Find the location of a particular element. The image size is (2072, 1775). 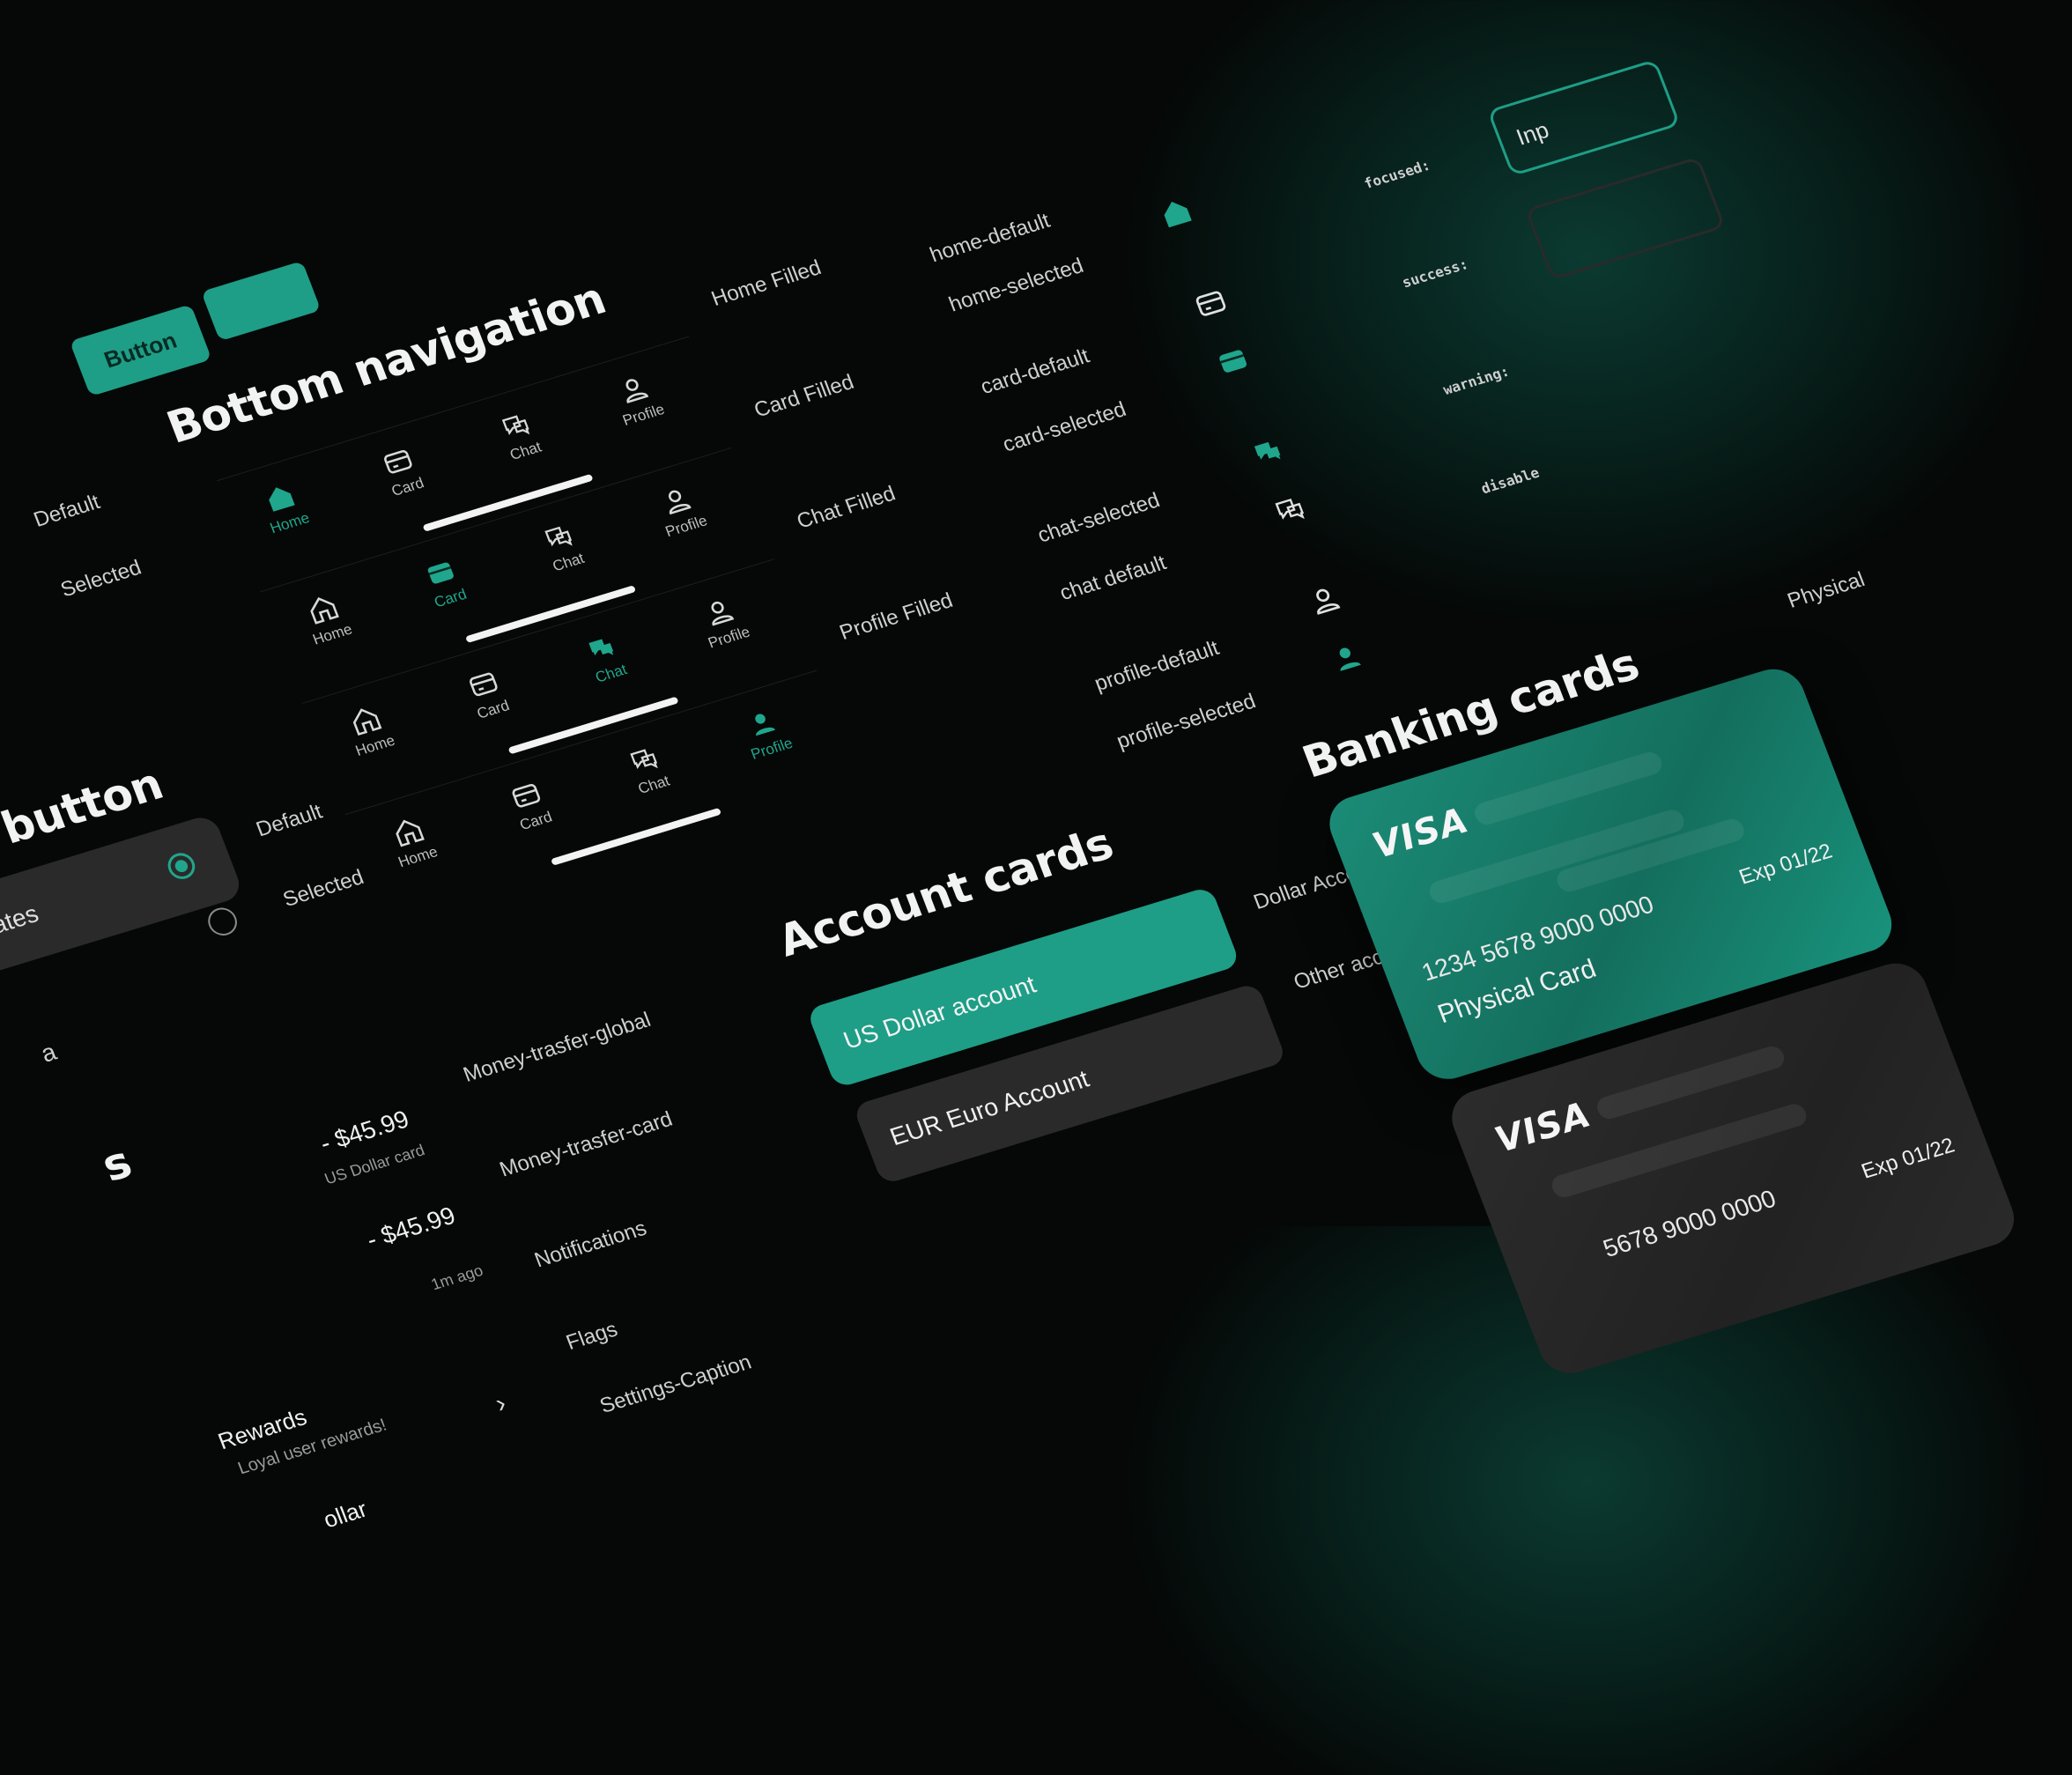

variant-label-card-filled: Card Filled is located at coordinates (804, 396).